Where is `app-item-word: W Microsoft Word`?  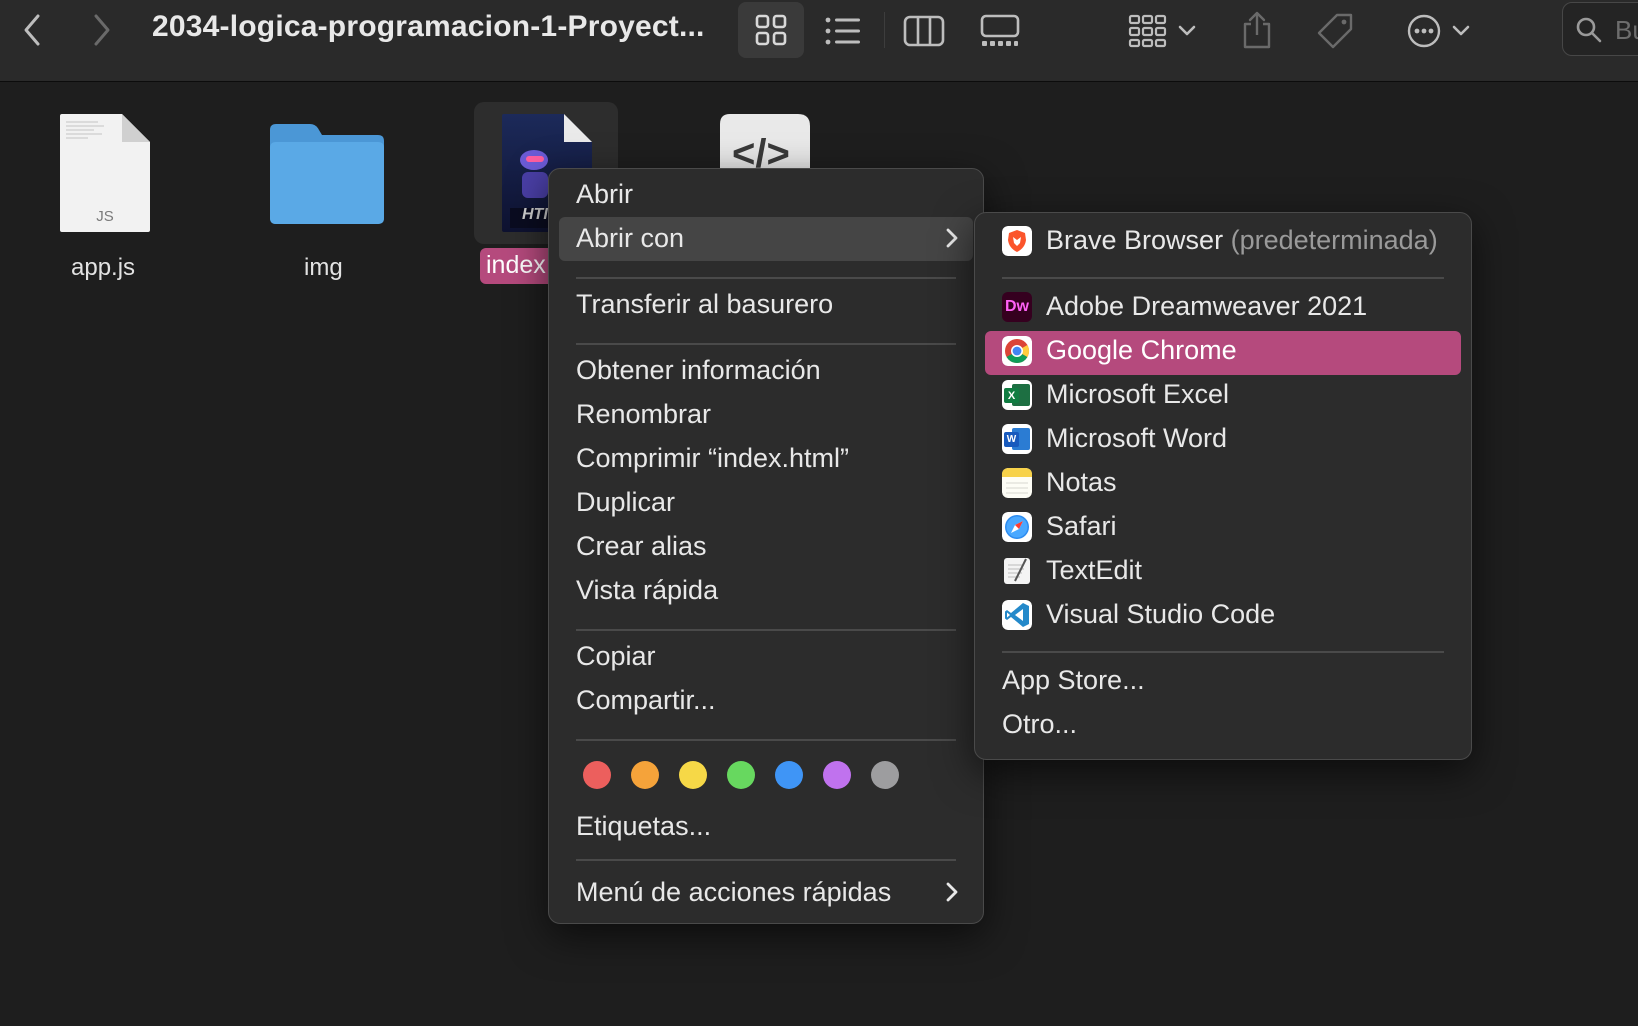 app-item-word: W Microsoft Word is located at coordinates (1223, 441).